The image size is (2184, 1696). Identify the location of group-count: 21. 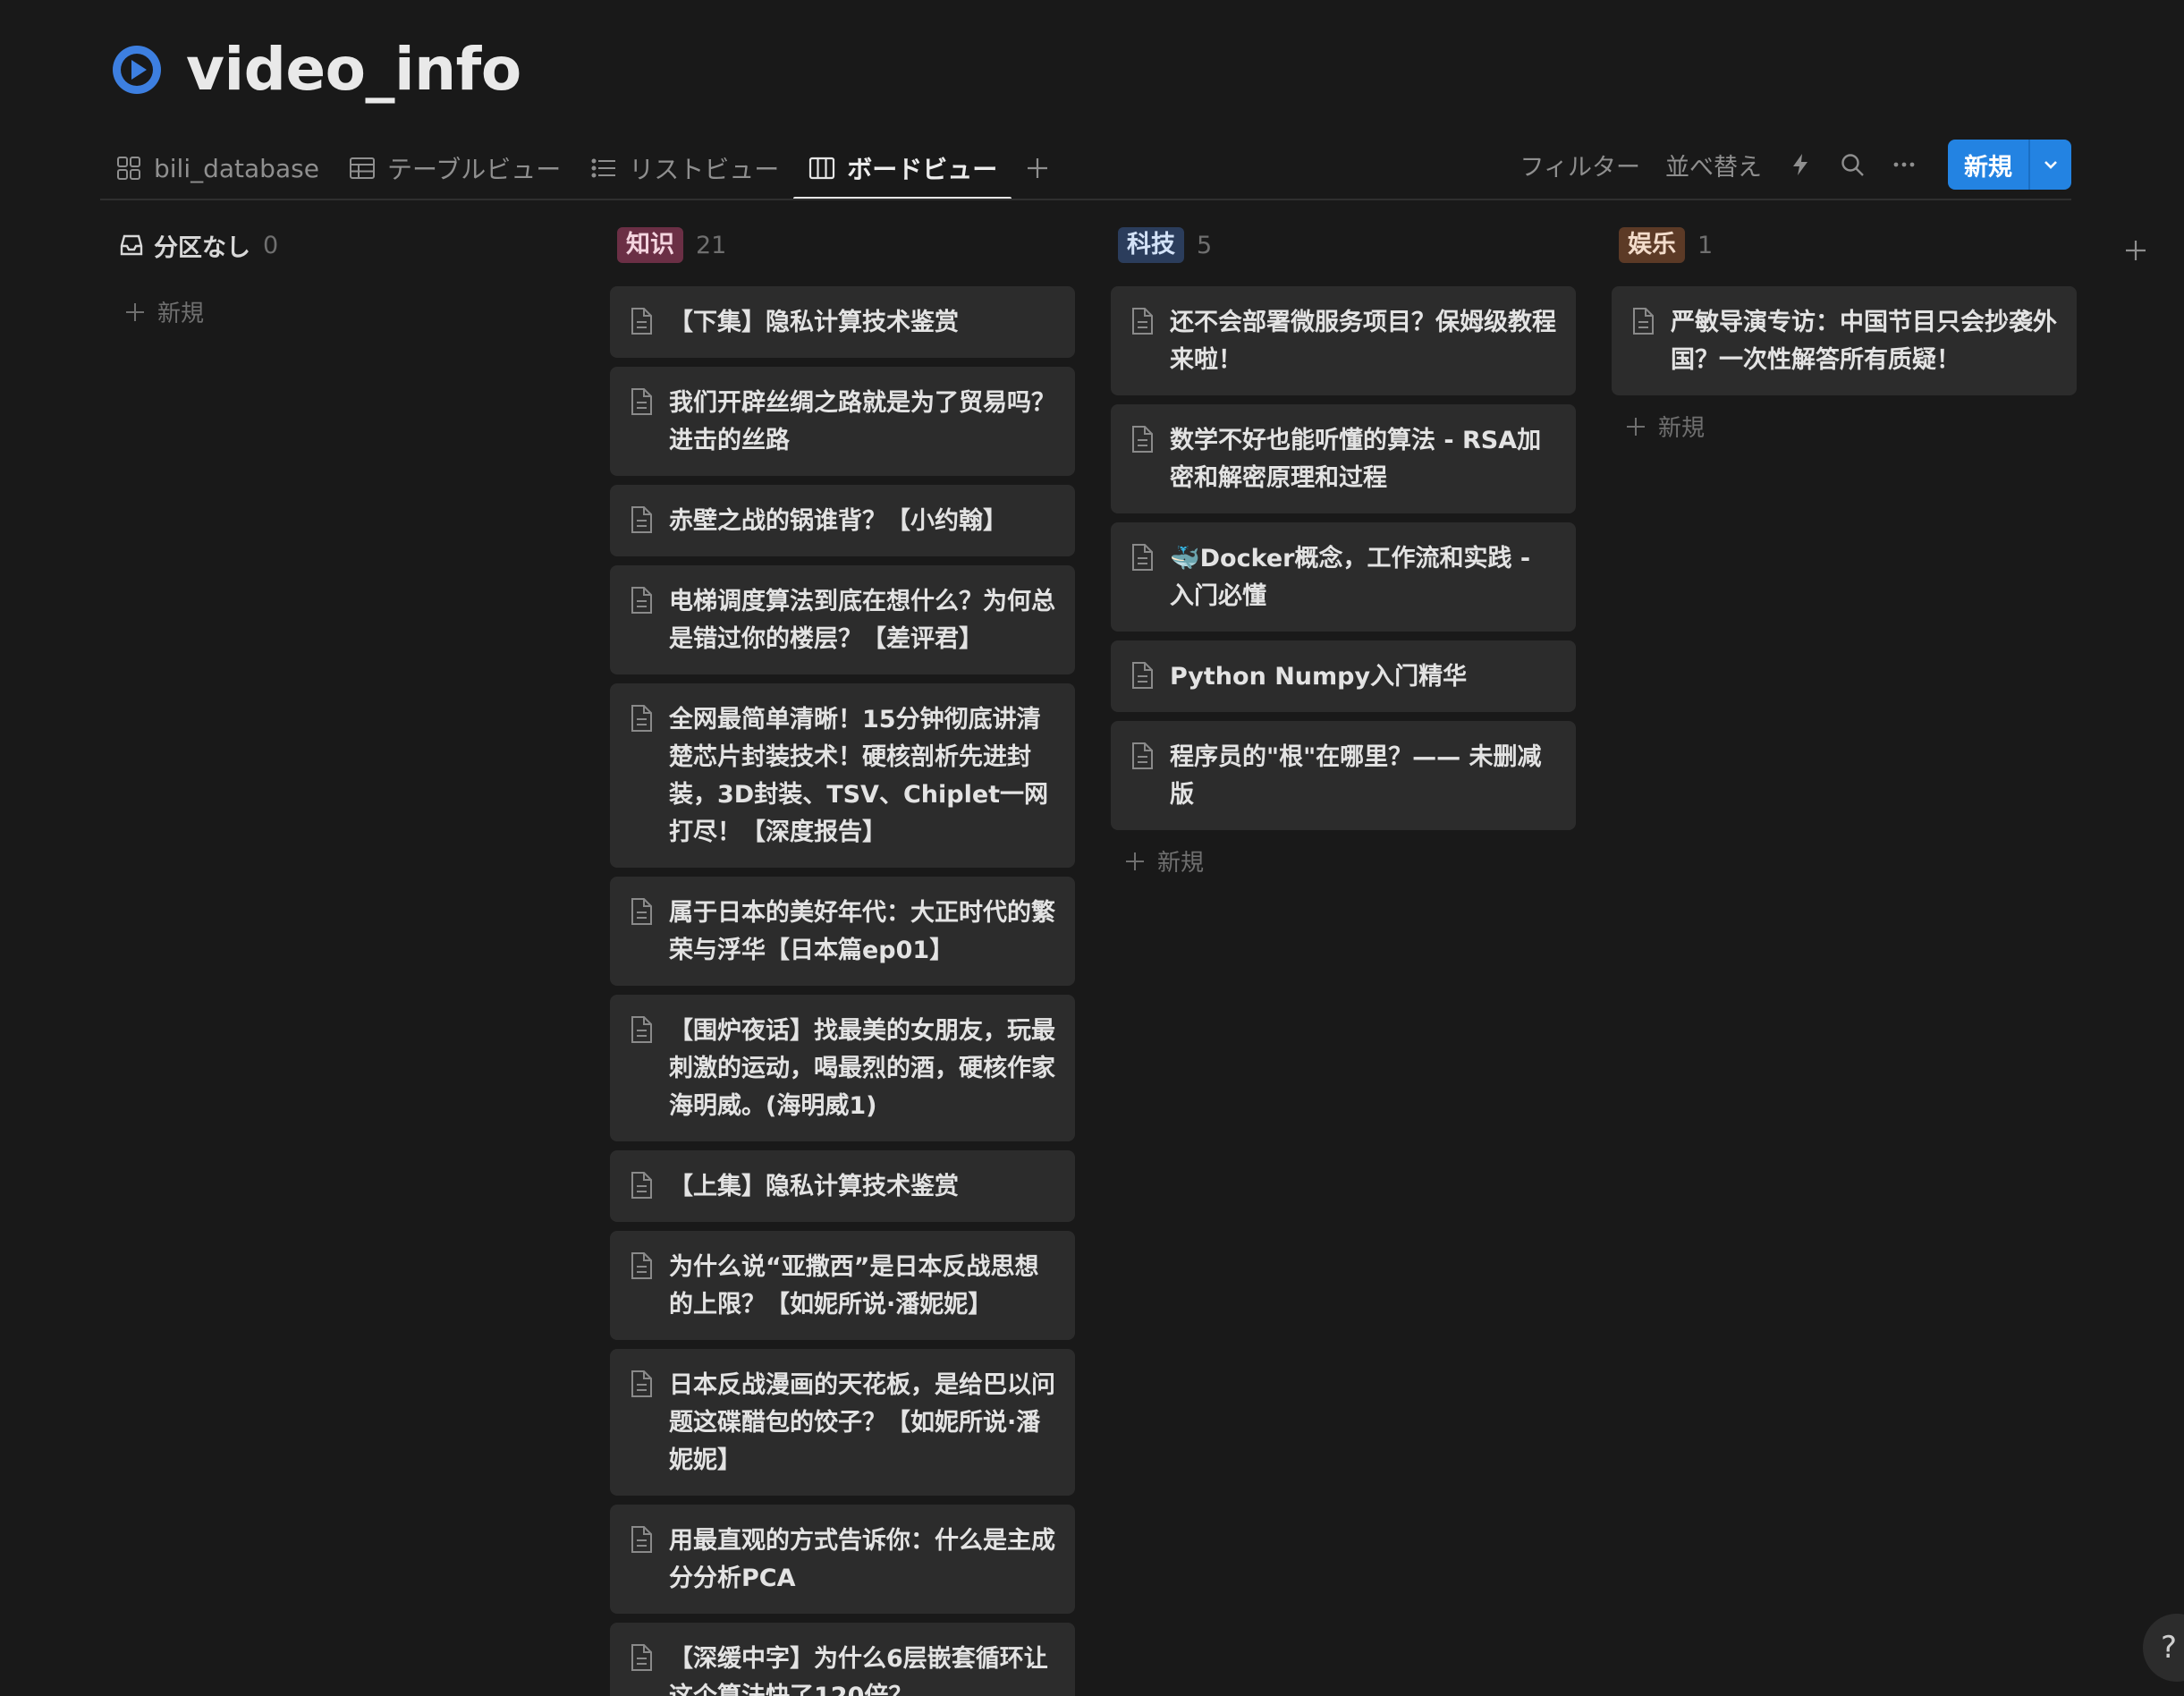
(711, 245).